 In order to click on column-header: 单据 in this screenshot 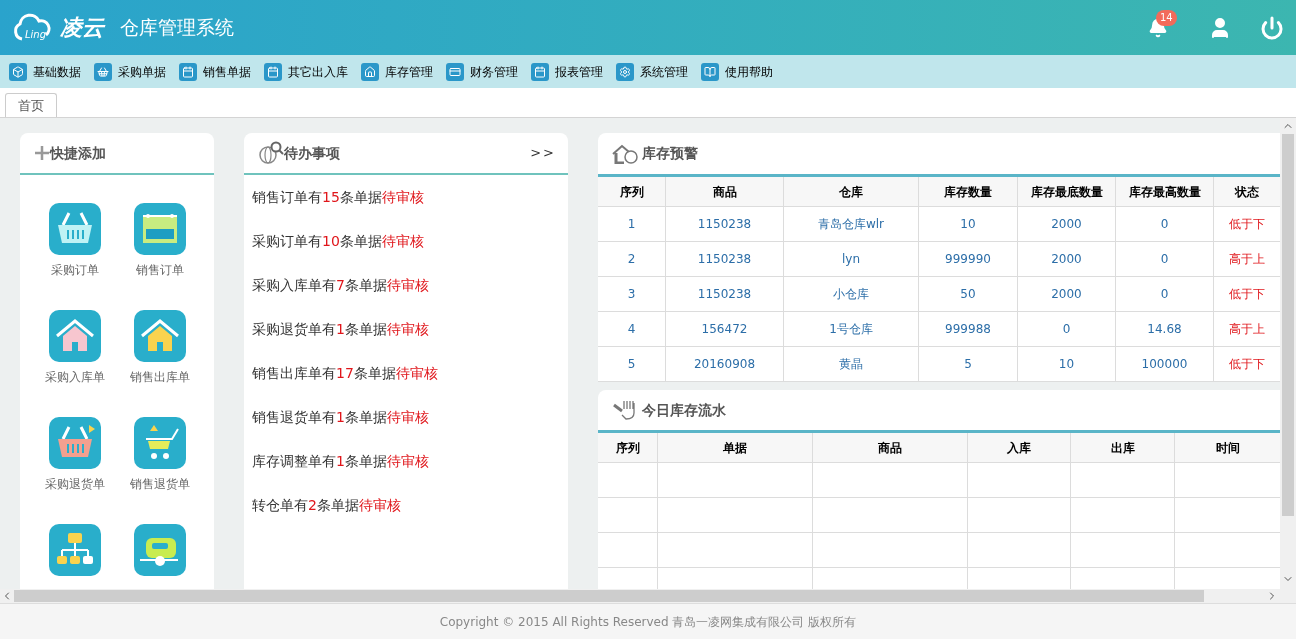, I will do `click(735, 447)`.